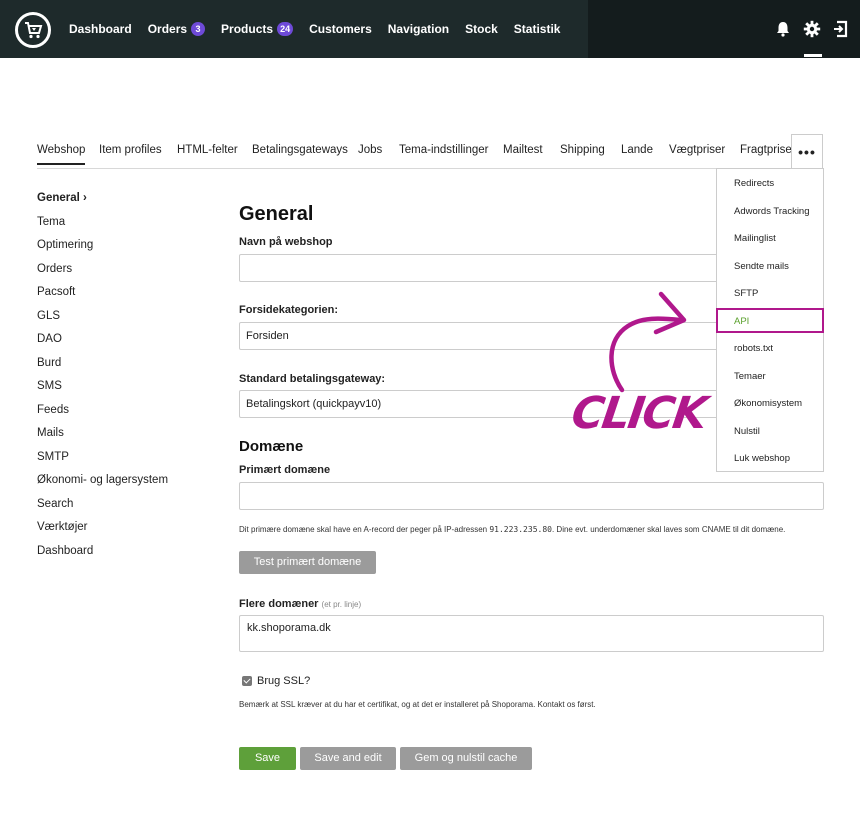 This screenshot has width=860, height=828. Describe the element at coordinates (198, 29) in the screenshot. I see `orders-count-badge: 3` at that location.